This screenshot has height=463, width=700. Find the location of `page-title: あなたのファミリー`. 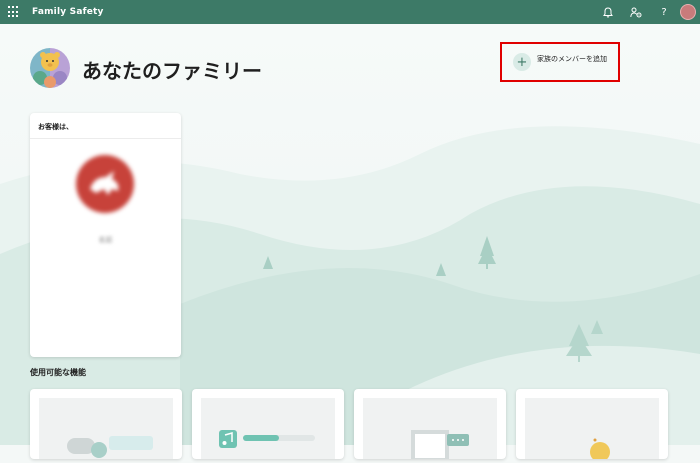

page-title: あなたのファミリー is located at coordinates (172, 71).